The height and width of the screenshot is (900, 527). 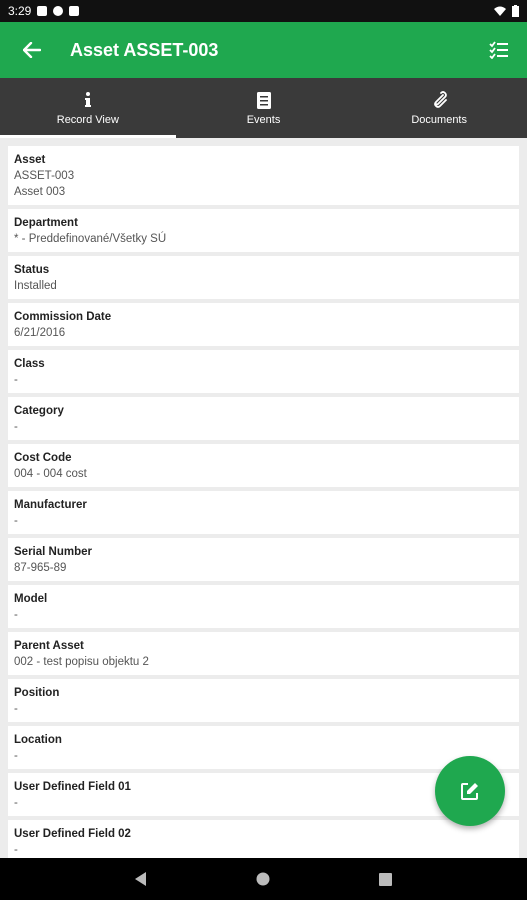 I want to click on field-value: ASSET-003, so click(x=44, y=176).